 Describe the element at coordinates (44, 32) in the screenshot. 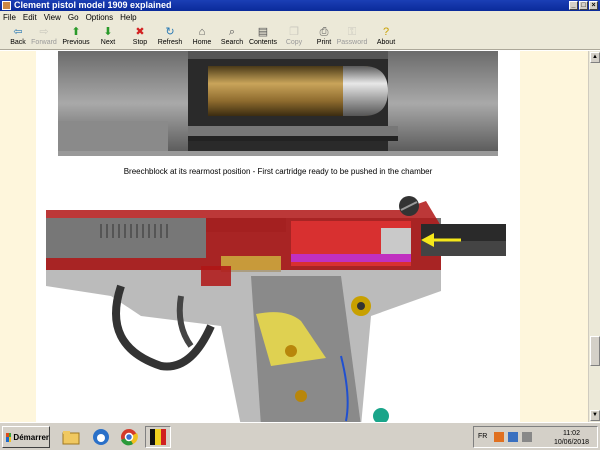

I see `forward-arrow-icon: ⇨` at that location.